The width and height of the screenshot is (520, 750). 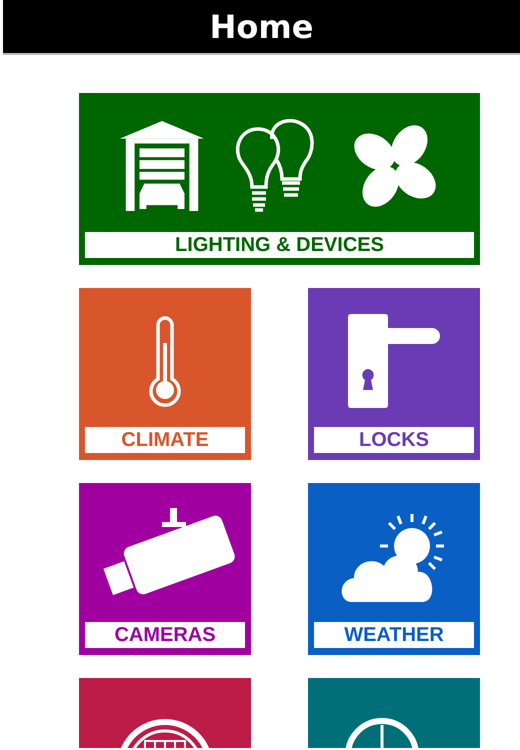 I want to click on tile-label: LIGHTING & DEVICES, so click(x=279, y=245).